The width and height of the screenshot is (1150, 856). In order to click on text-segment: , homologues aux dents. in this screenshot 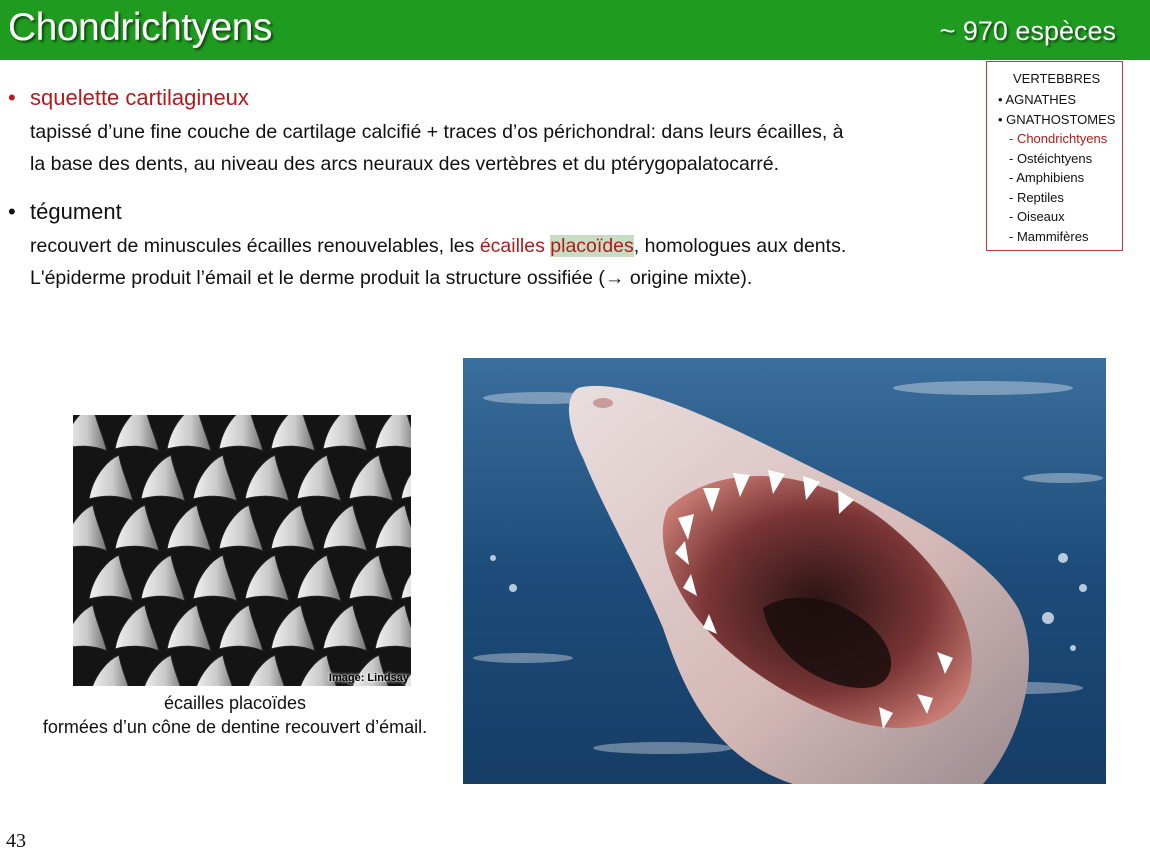, I will do `click(740, 246)`.